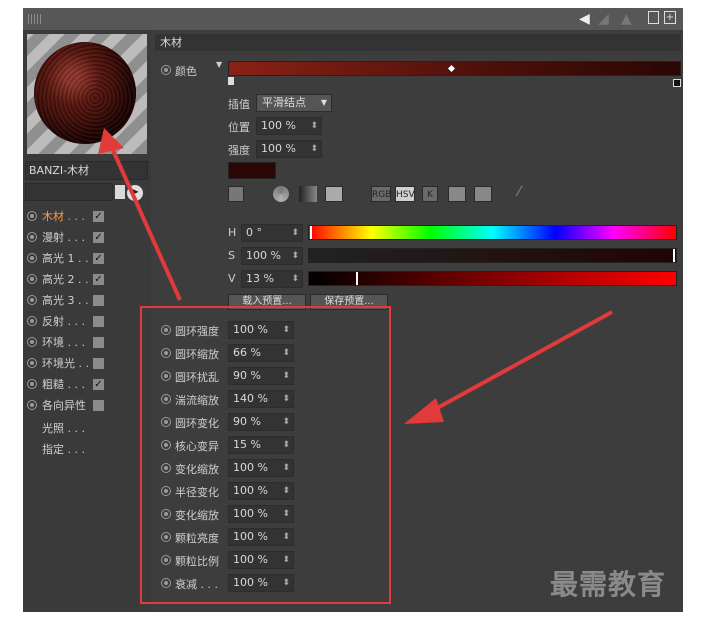  I want to click on arrow-line-right, so click(521, 362).